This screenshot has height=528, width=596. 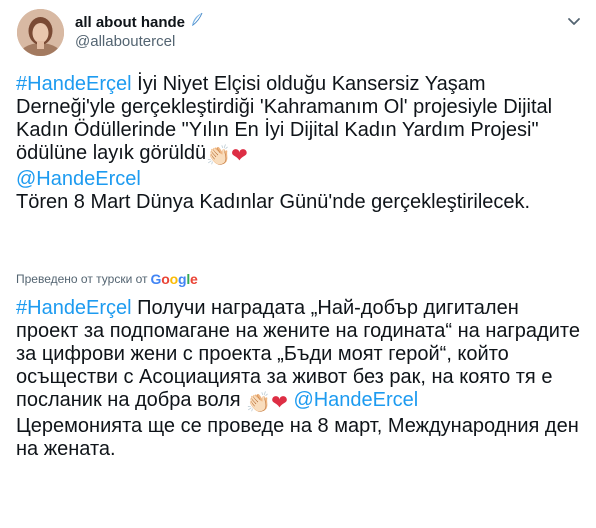 What do you see at coordinates (197, 22) in the screenshot?
I see `feather-icon` at bounding box center [197, 22].